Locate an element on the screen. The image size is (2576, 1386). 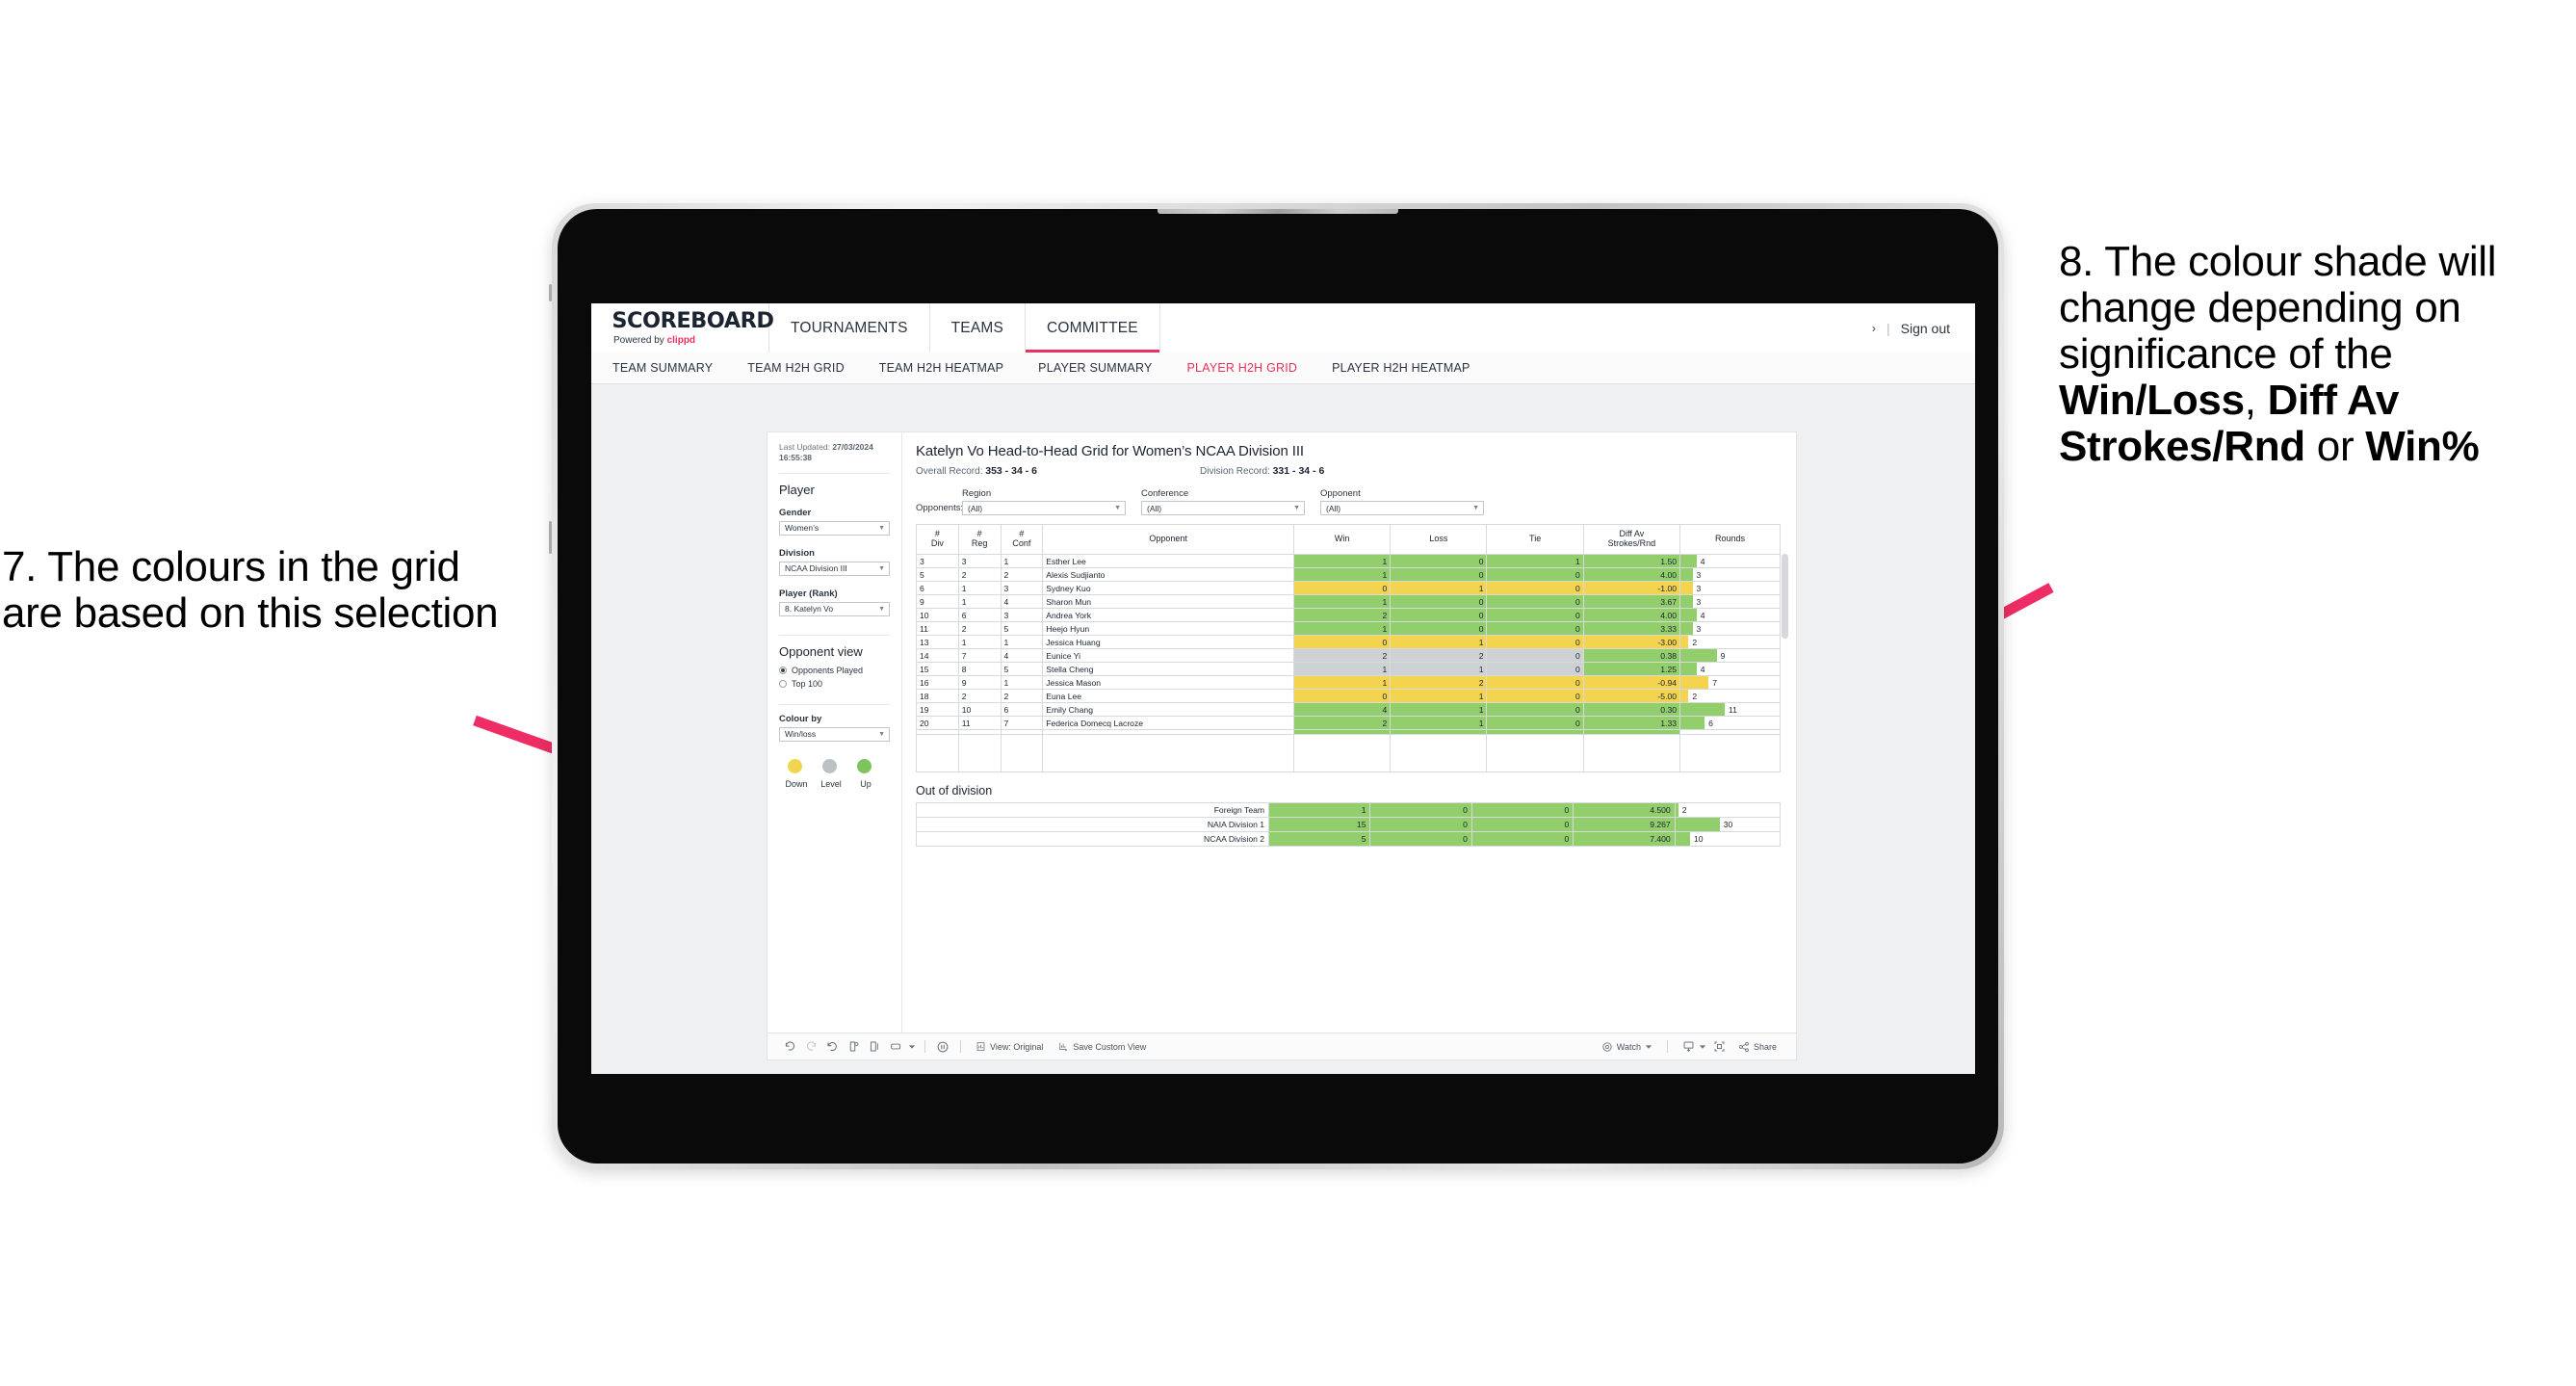
topnav-item-teams: TEAMS is located at coordinates (978, 328).